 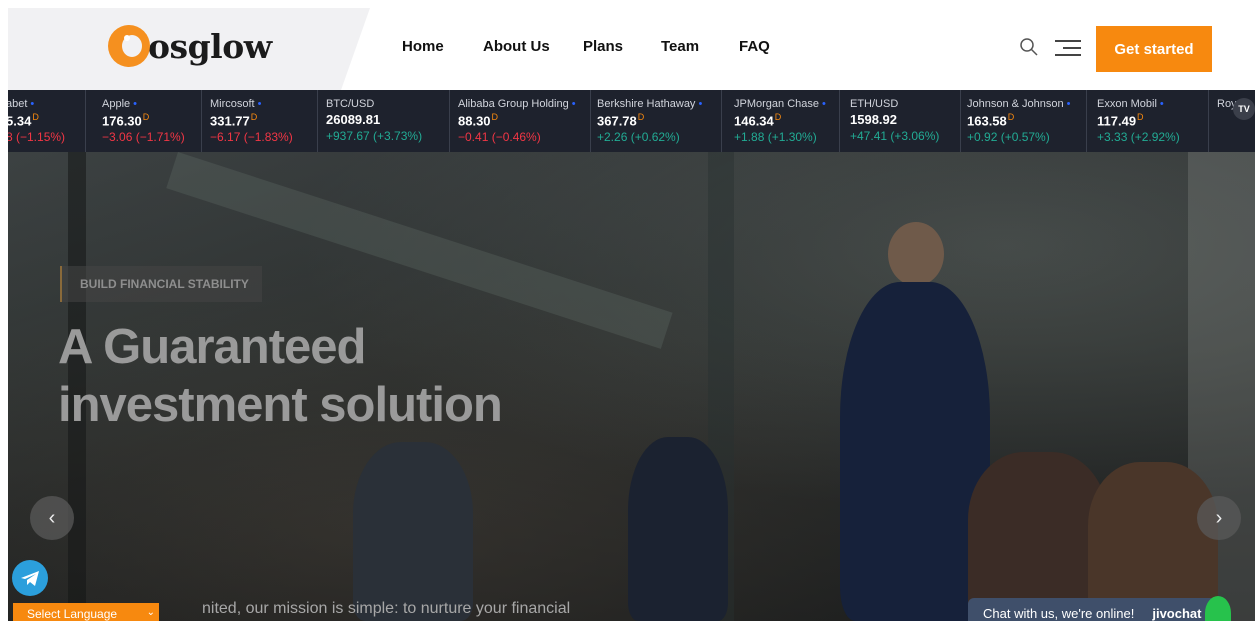 I want to click on slider-prev-button: ‹, so click(x=52, y=518).